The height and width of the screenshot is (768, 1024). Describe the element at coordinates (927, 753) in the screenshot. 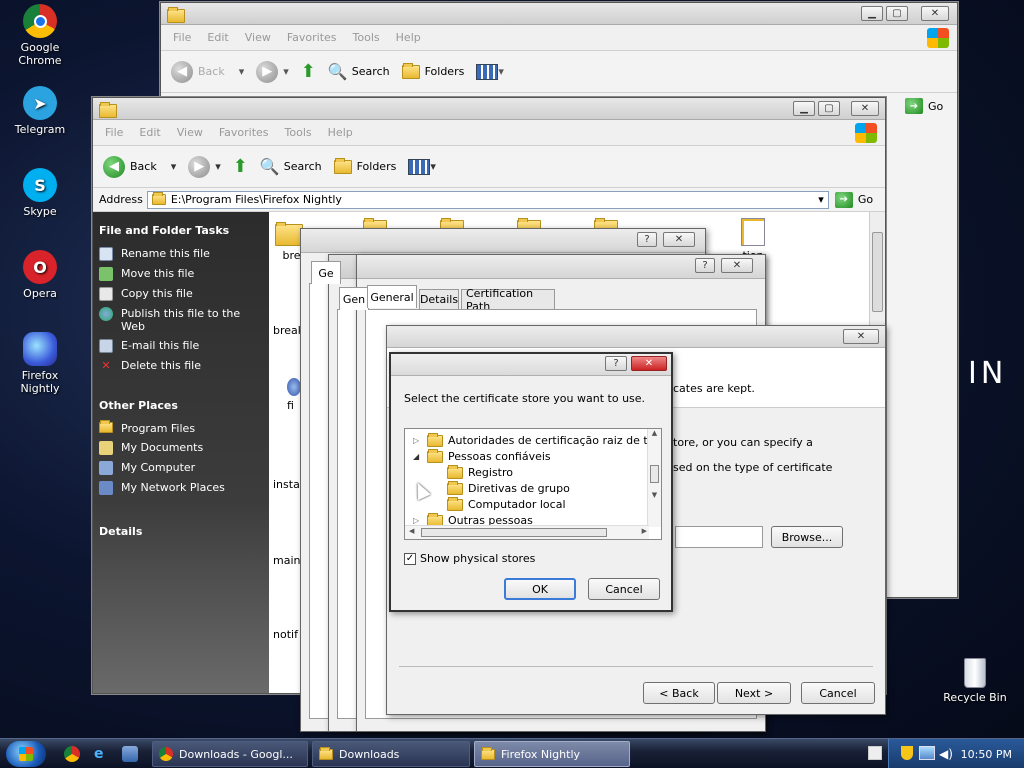

I see `network-icon` at that location.